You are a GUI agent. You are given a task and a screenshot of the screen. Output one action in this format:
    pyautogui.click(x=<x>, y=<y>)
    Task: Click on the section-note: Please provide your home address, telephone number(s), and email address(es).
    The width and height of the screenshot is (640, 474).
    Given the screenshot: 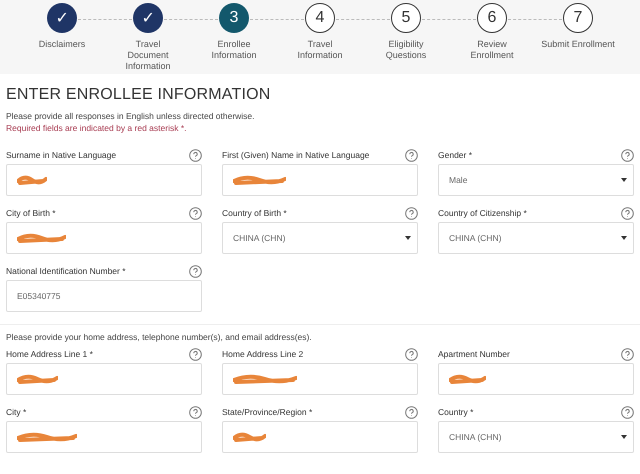 What is the action you would take?
    pyautogui.click(x=159, y=337)
    